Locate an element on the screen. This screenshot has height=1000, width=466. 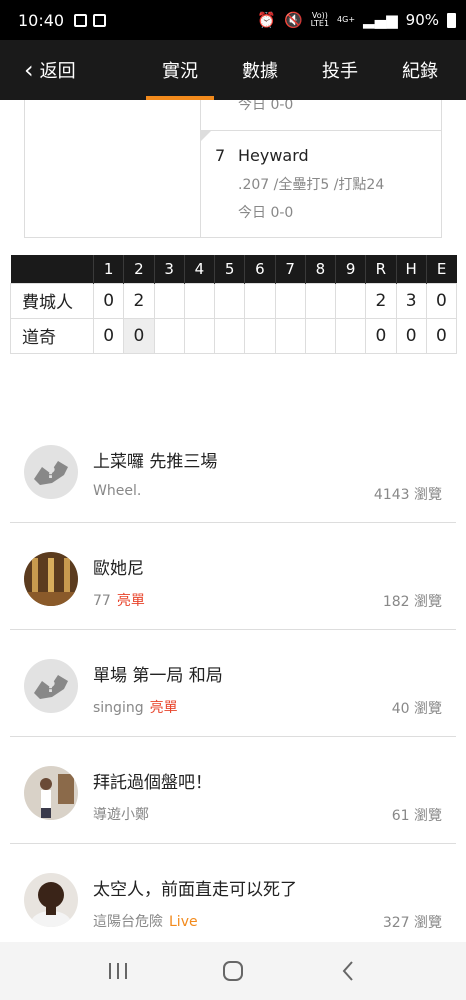
tab-record: 紀錄 is located at coordinates (420, 70).